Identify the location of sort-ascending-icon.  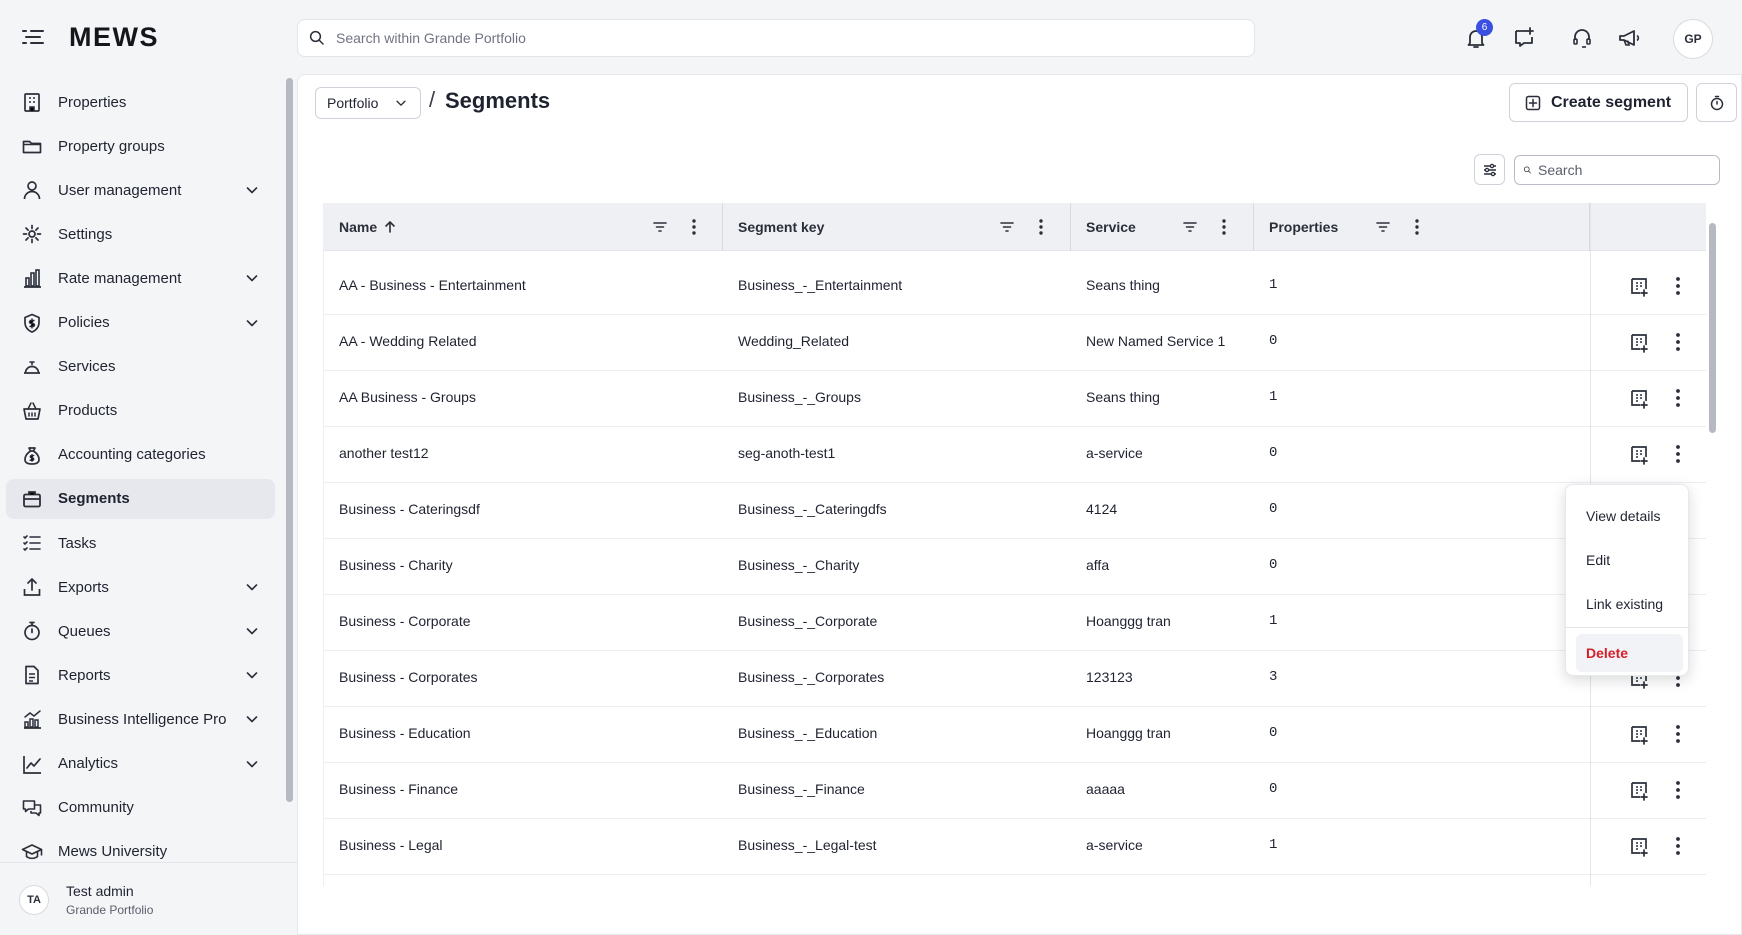
(390, 227).